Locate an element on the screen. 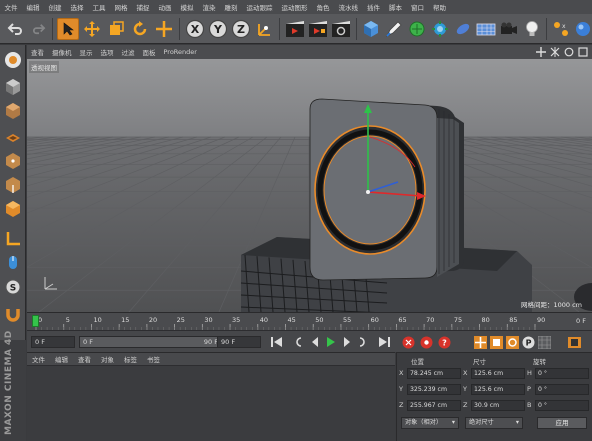 The image size is (592, 441). playhead-marker is located at coordinates (35, 321).